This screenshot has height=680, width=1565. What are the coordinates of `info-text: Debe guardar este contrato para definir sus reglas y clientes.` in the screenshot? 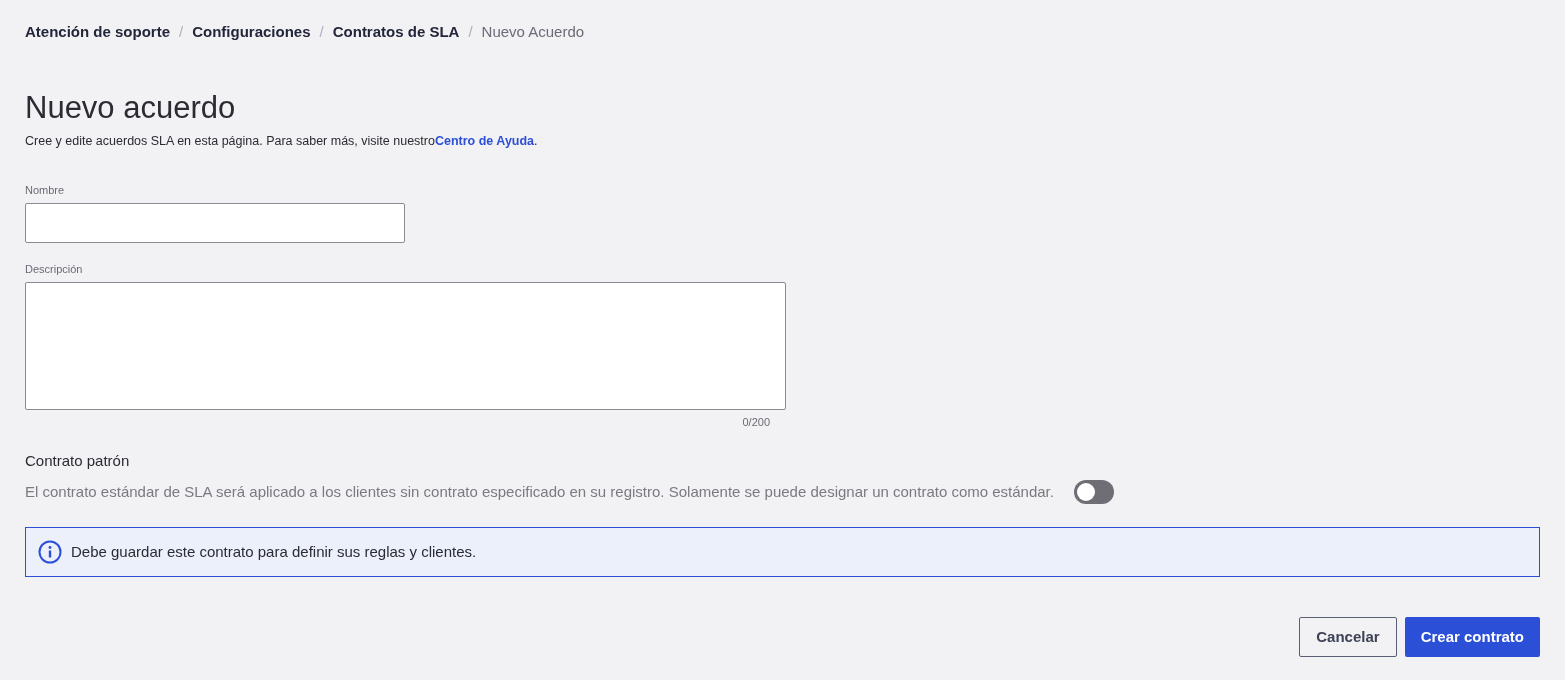 It's located at (274, 551).